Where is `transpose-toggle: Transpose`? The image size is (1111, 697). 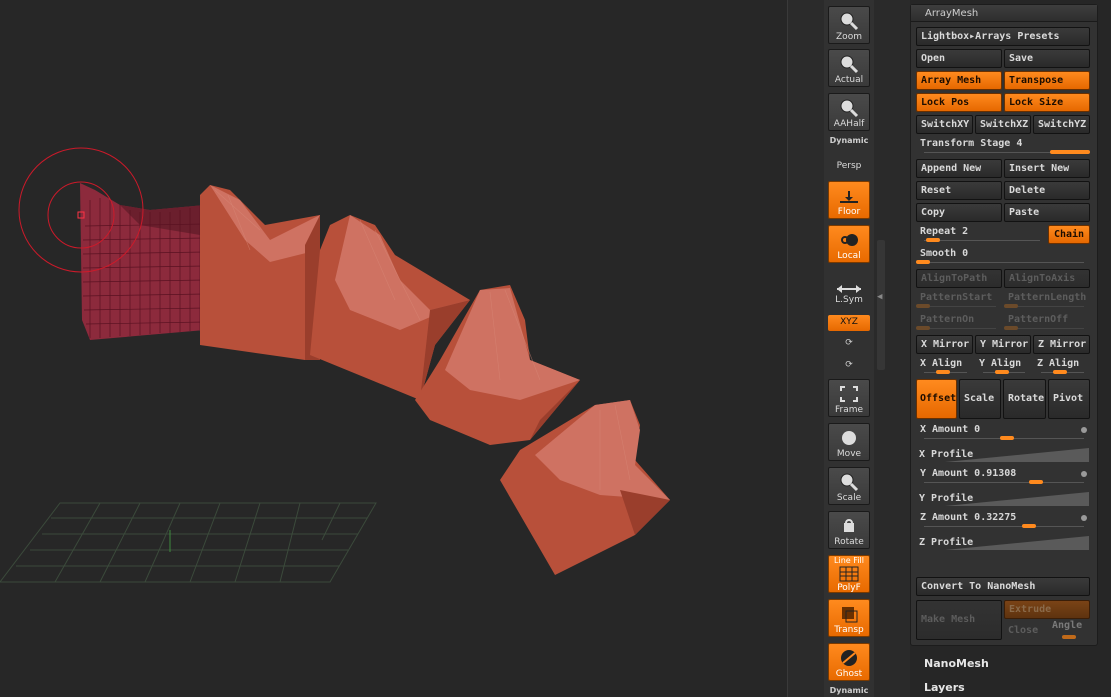 transpose-toggle: Transpose is located at coordinates (1047, 80).